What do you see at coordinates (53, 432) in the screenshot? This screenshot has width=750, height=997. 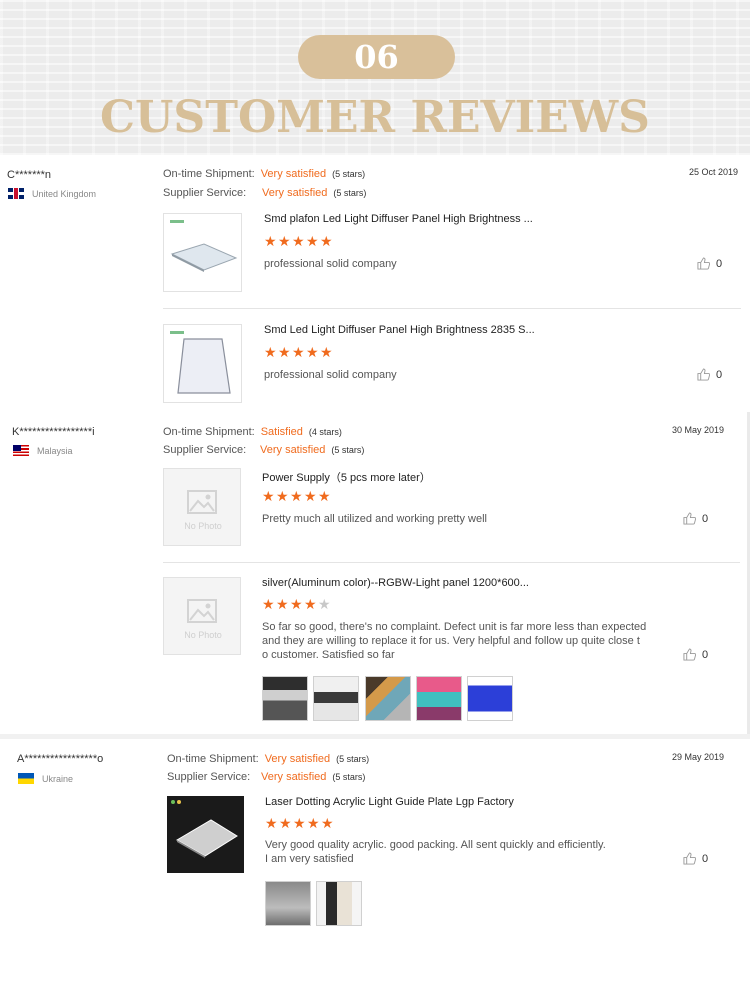 I see `reviewer-name: K*****************i` at bounding box center [53, 432].